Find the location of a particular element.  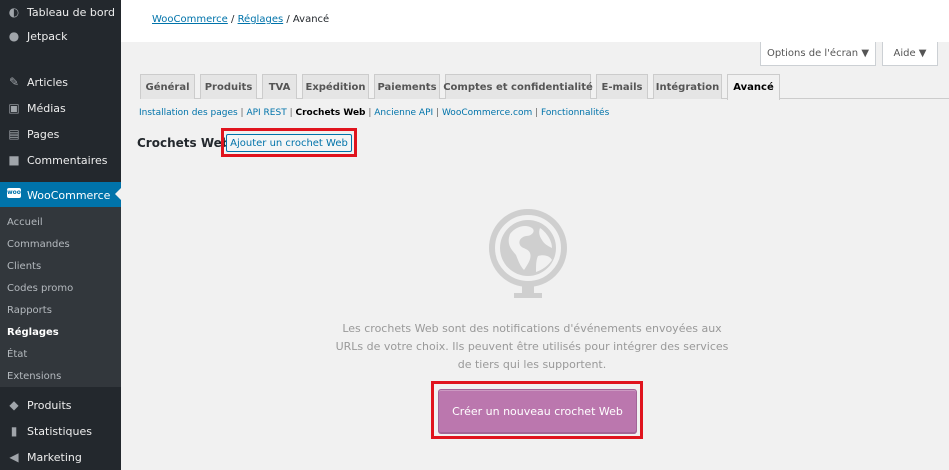

subsub-installation-pages: Installation des pages is located at coordinates (188, 113).